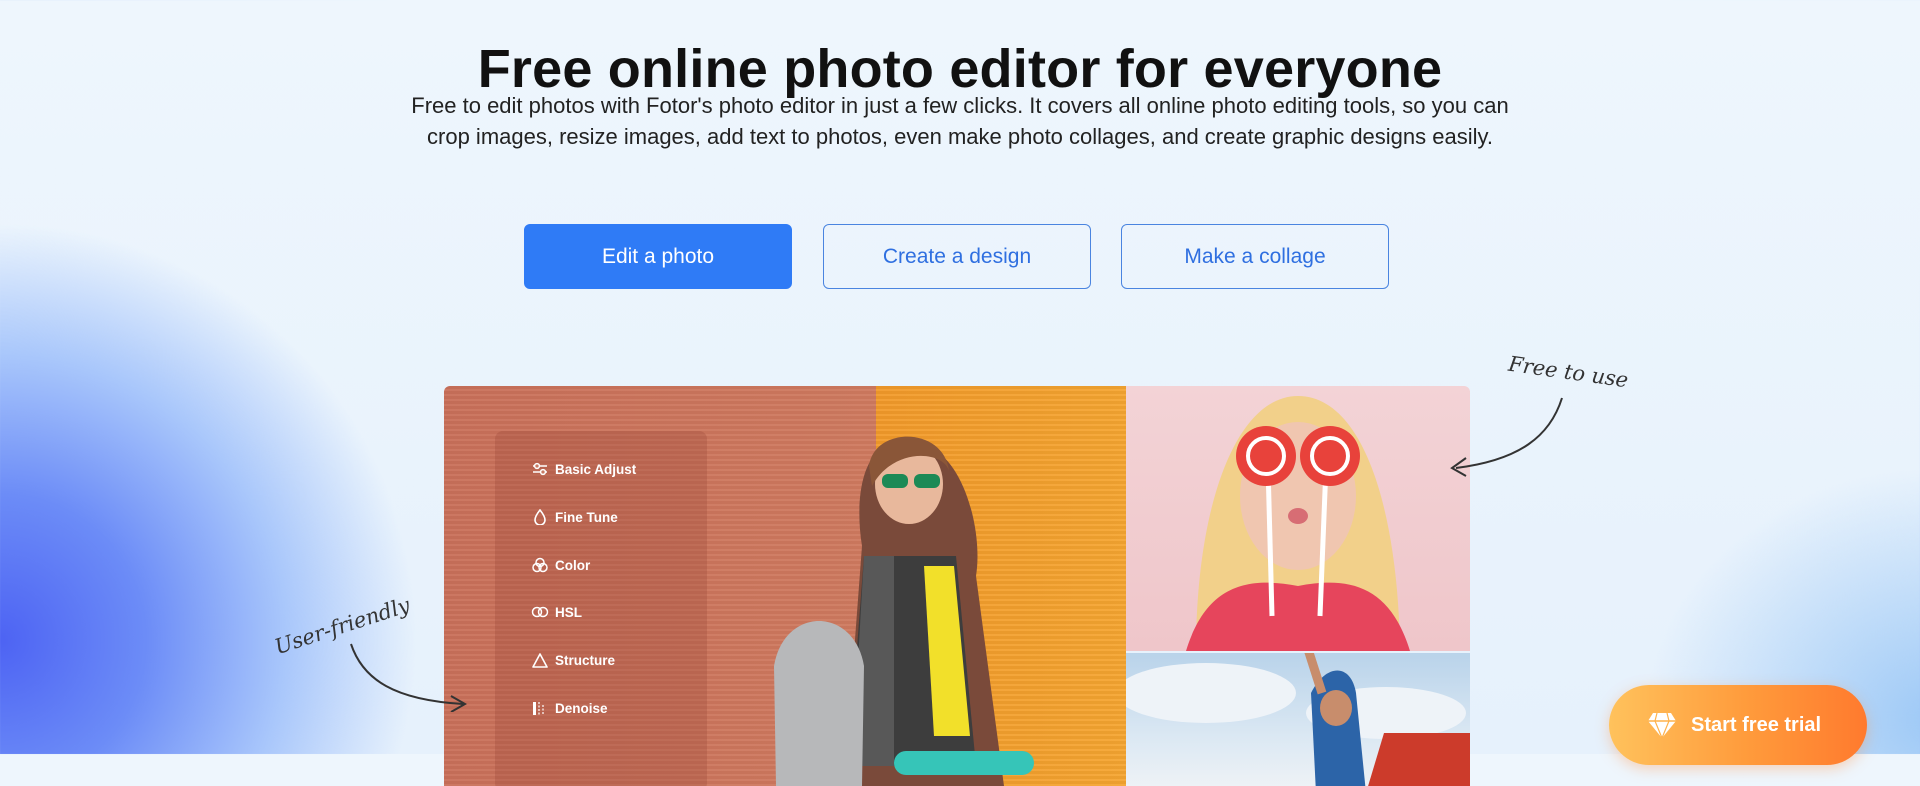 This screenshot has width=1920, height=786. Describe the element at coordinates (540, 517) in the screenshot. I see `droplet-icon` at that location.